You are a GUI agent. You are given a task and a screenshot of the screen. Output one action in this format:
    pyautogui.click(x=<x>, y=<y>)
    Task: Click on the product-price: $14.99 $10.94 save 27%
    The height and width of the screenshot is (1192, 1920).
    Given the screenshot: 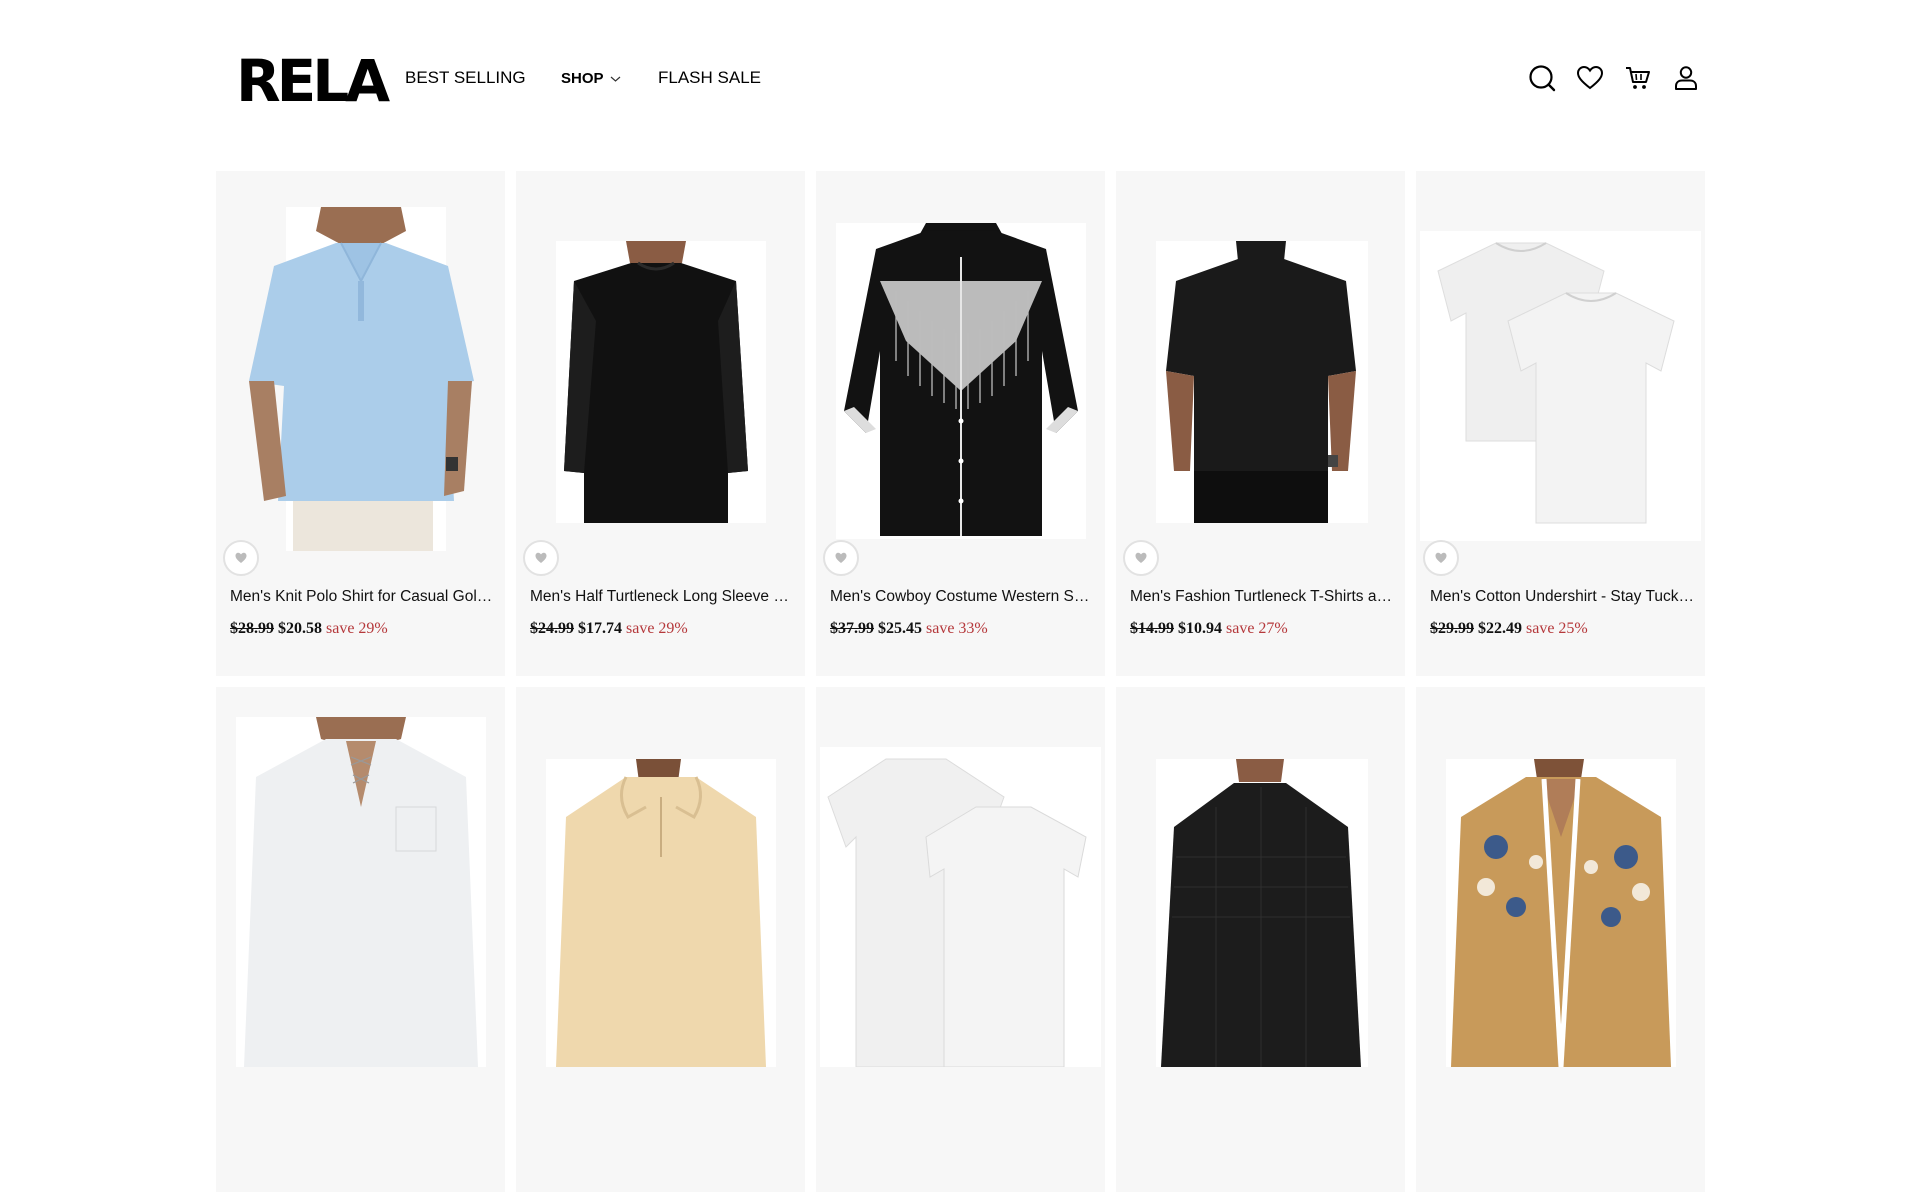 What is the action you would take?
    pyautogui.click(x=1209, y=629)
    